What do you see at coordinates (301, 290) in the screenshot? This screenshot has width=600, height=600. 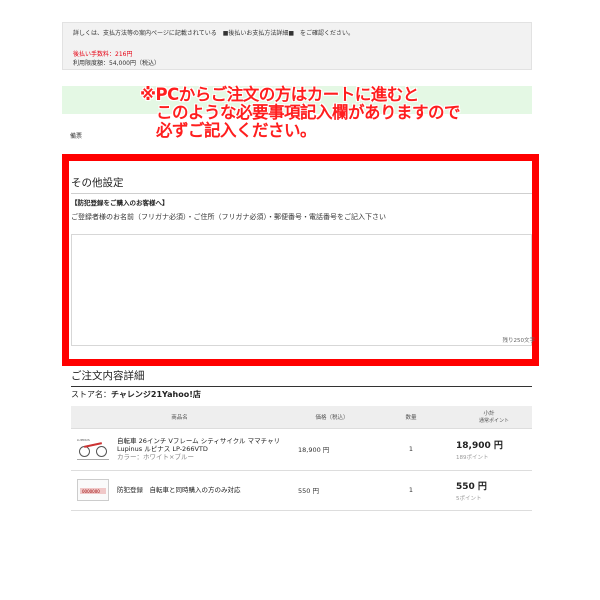 I see `notes-textarea` at bounding box center [301, 290].